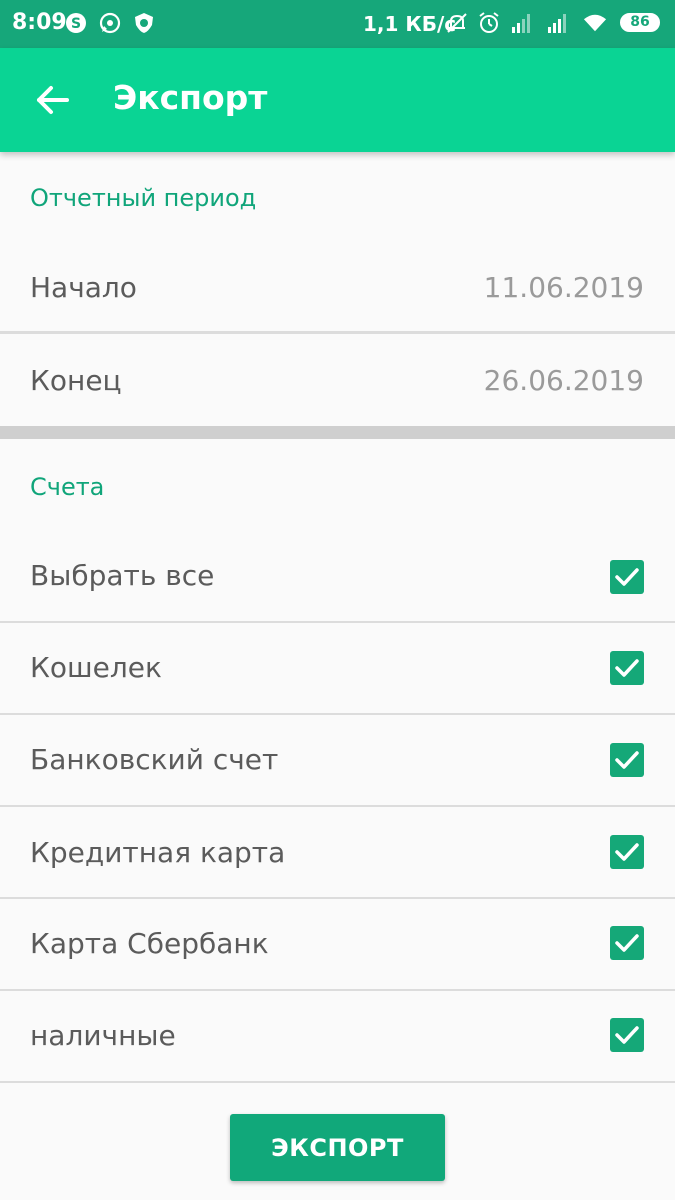 The height and width of the screenshot is (1200, 675). What do you see at coordinates (96, 667) in the screenshot?
I see `account-label: Кошелек` at bounding box center [96, 667].